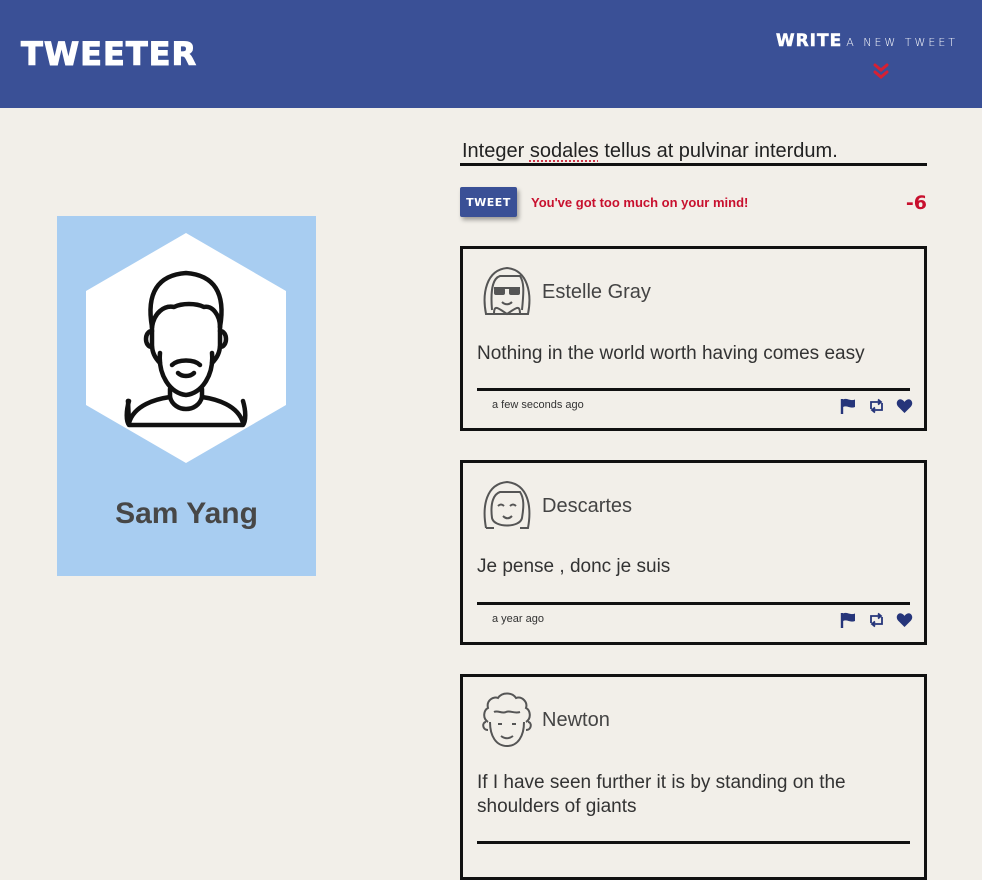  I want to click on write-new-tweet-link: WRITE A NEW TWEET, so click(867, 42).